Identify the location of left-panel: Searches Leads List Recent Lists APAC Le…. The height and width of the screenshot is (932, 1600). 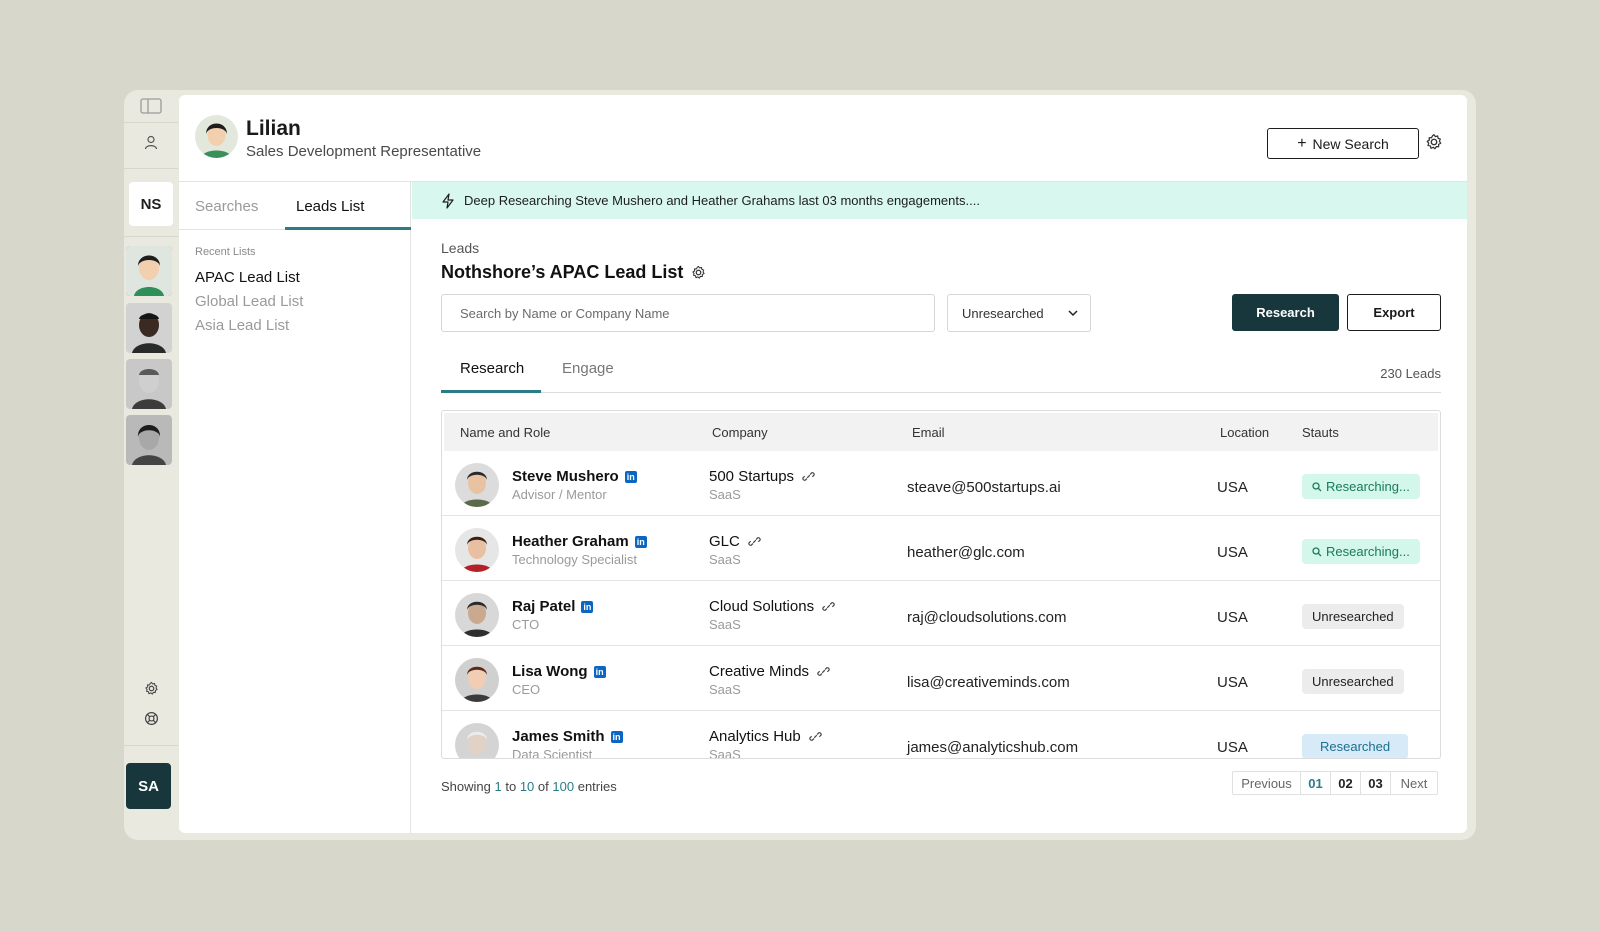
(295, 507).